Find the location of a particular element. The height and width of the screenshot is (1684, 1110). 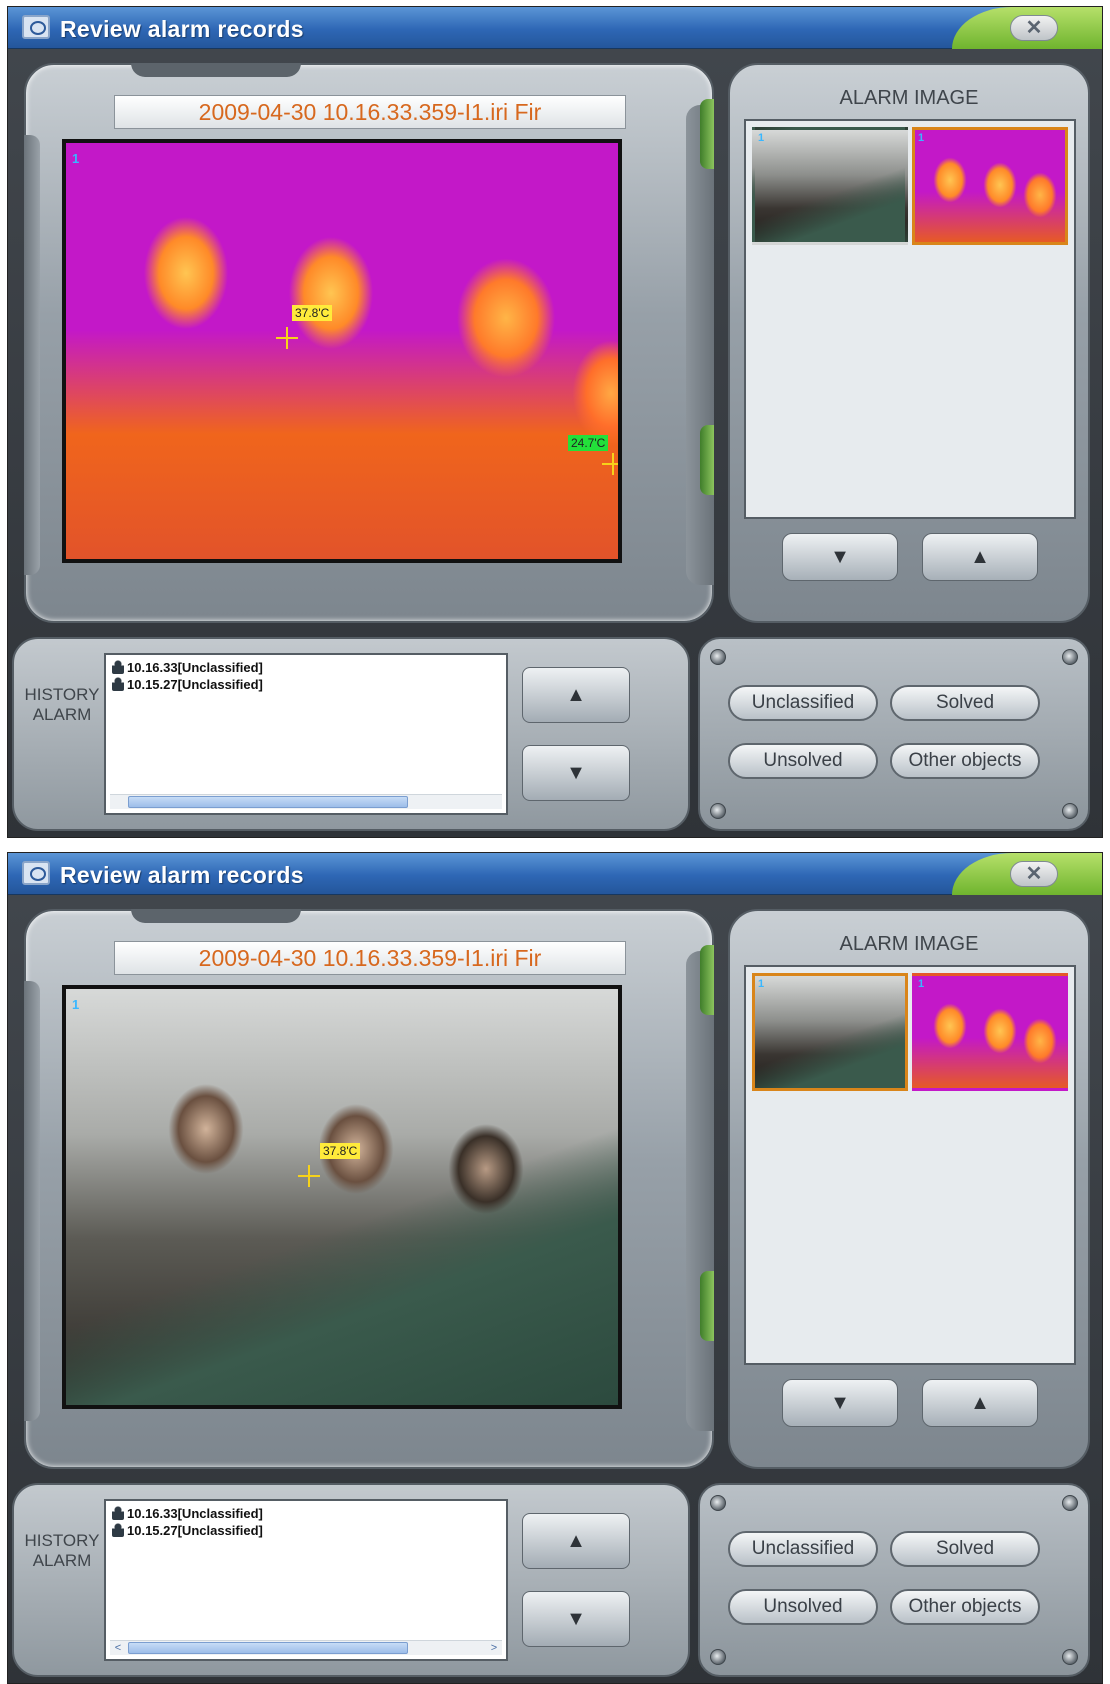

horizontal-scrollbar is located at coordinates (306, 801).